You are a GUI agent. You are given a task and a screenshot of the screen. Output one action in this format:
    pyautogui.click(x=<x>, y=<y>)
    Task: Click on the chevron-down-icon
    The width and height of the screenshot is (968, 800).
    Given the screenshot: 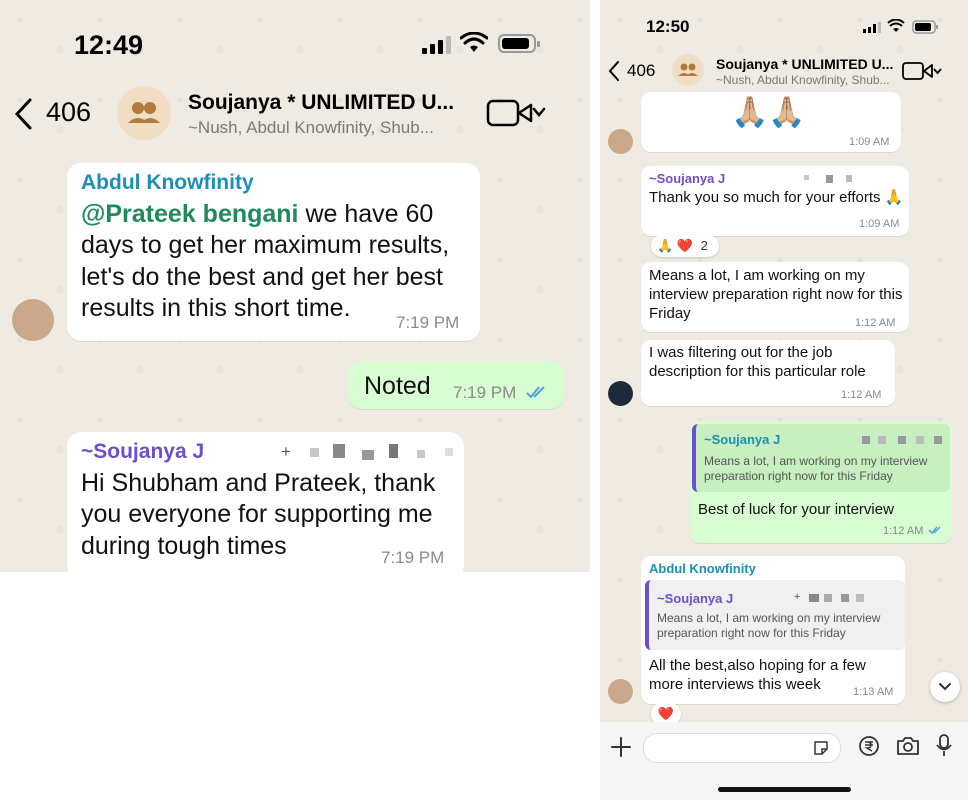 What is the action you would take?
    pyautogui.click(x=945, y=687)
    